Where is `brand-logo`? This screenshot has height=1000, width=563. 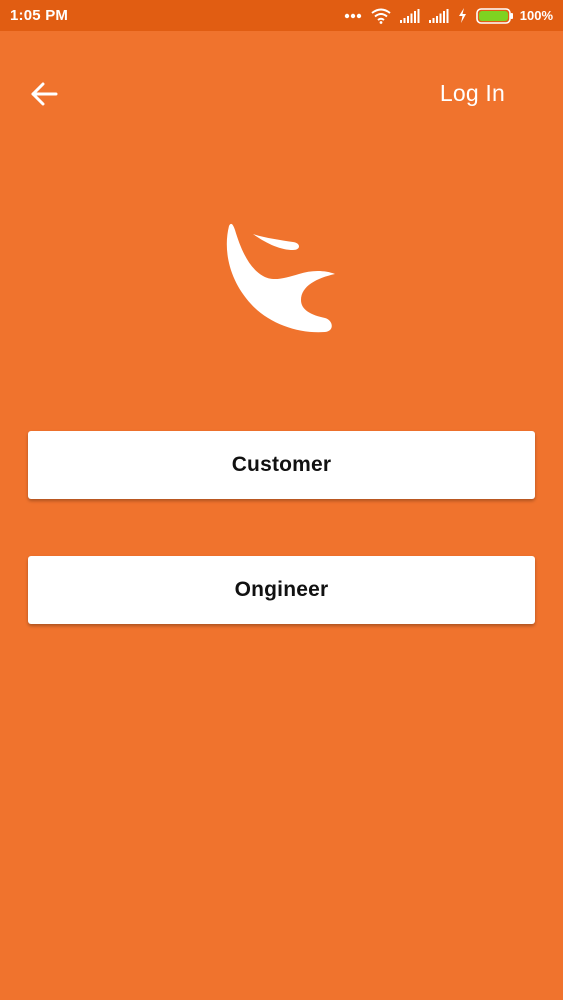 brand-logo is located at coordinates (280, 279).